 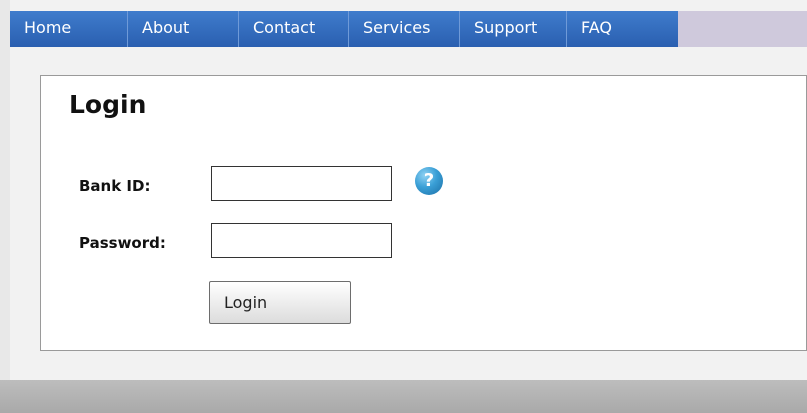 What do you see at coordinates (301, 240) in the screenshot?
I see `password-input` at bounding box center [301, 240].